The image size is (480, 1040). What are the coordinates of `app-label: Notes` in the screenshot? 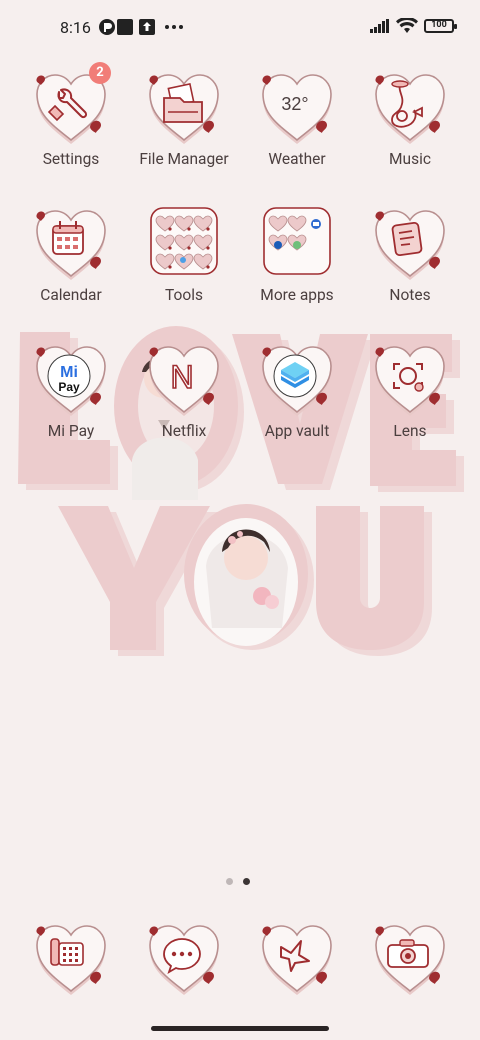 It's located at (410, 295).